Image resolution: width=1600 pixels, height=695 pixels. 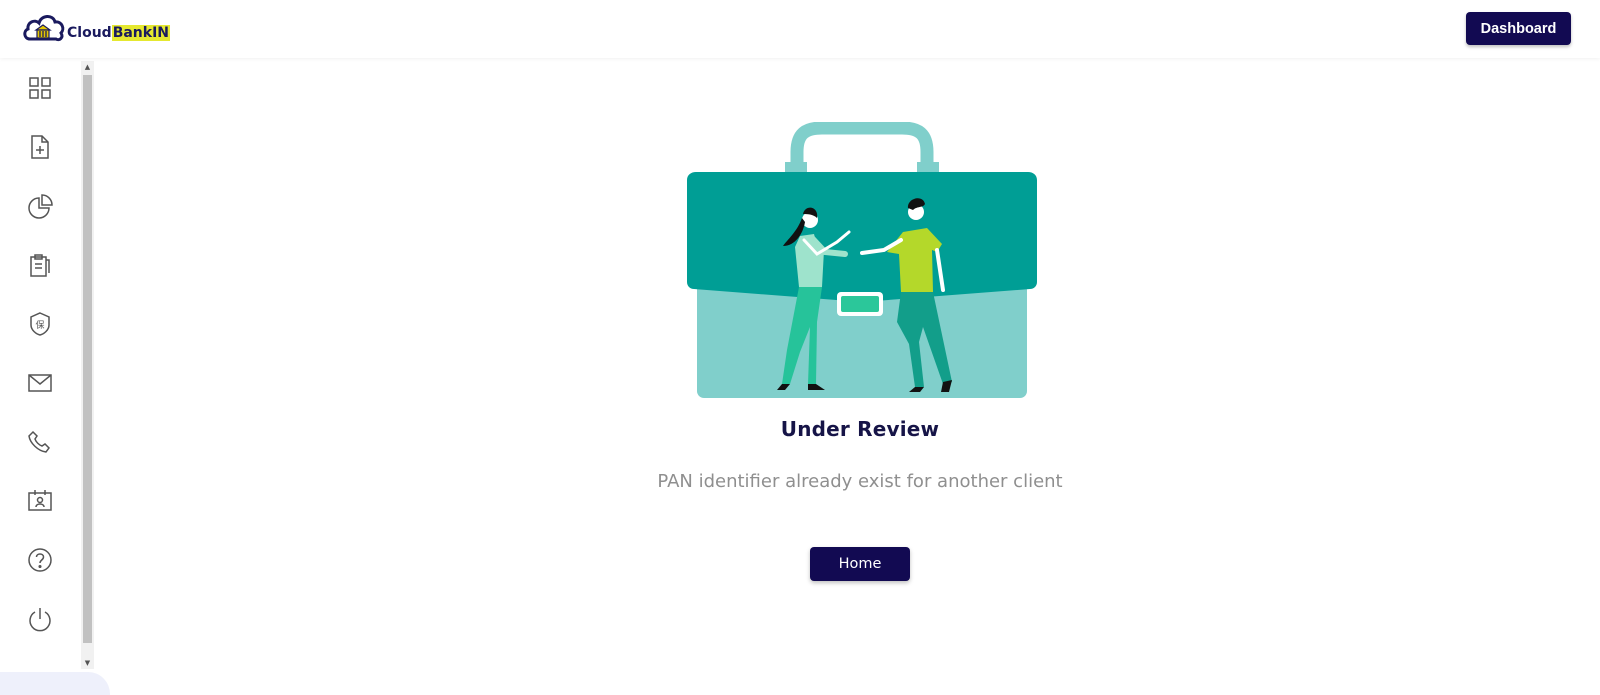 I want to click on shield-icon: 保, so click(x=40, y=324).